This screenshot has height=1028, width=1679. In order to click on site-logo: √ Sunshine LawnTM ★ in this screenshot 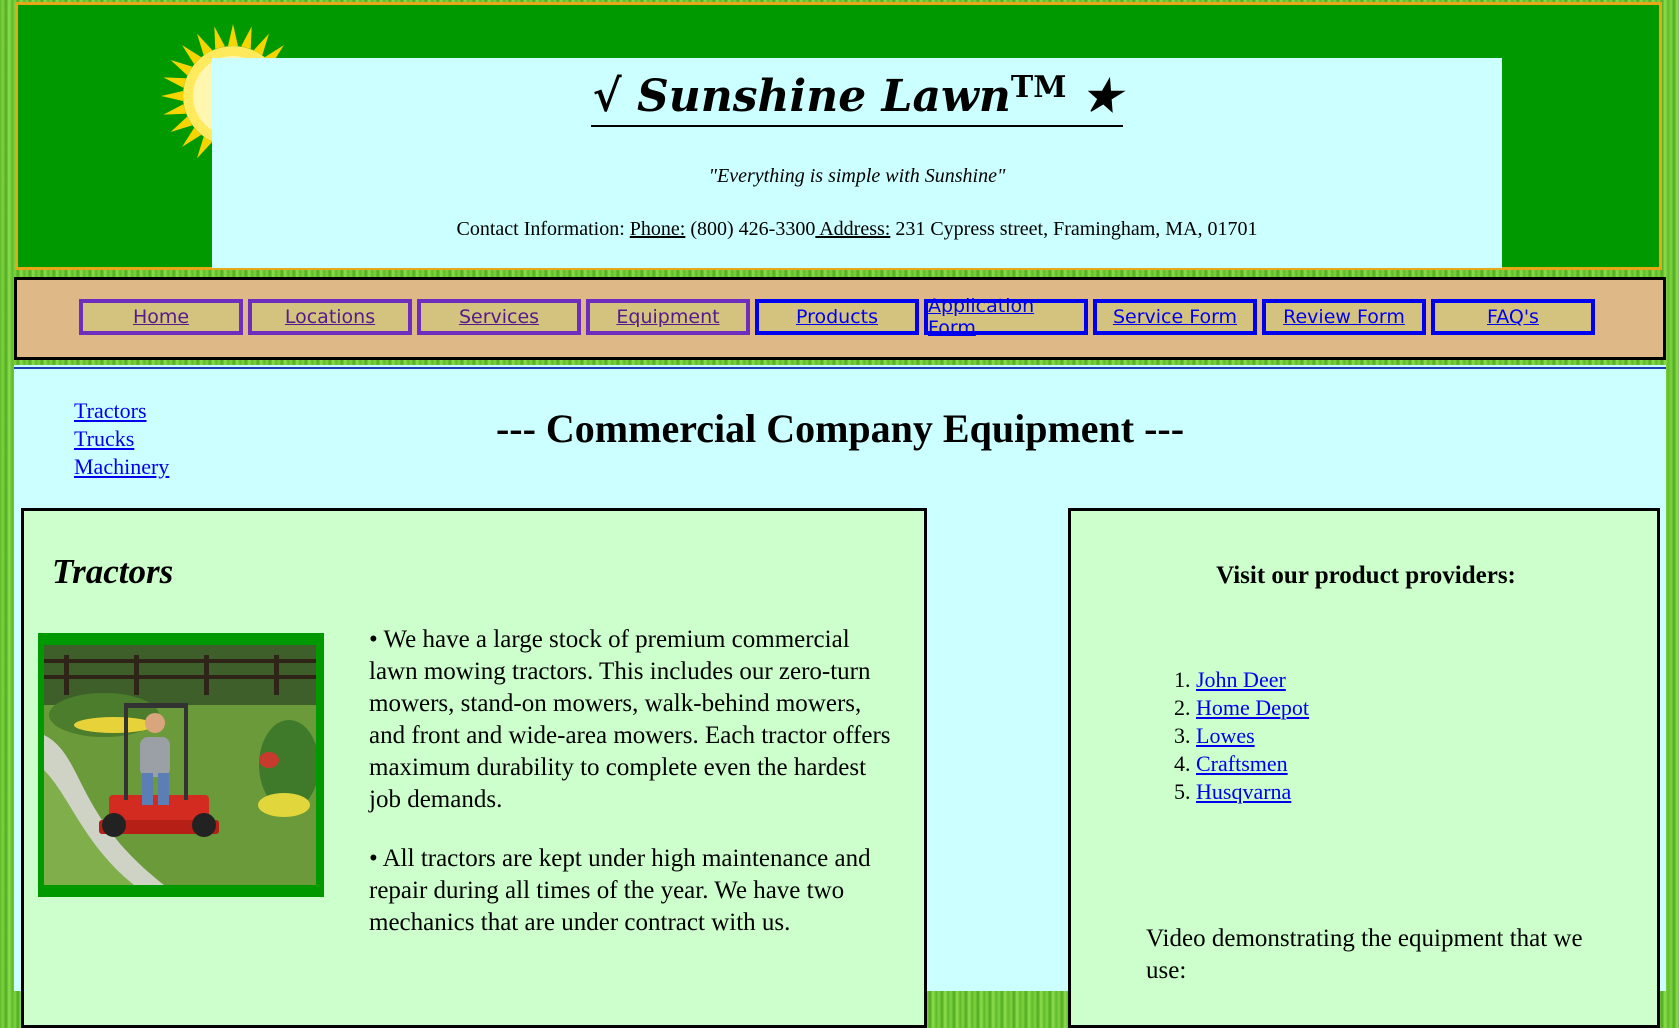, I will do `click(857, 99)`.